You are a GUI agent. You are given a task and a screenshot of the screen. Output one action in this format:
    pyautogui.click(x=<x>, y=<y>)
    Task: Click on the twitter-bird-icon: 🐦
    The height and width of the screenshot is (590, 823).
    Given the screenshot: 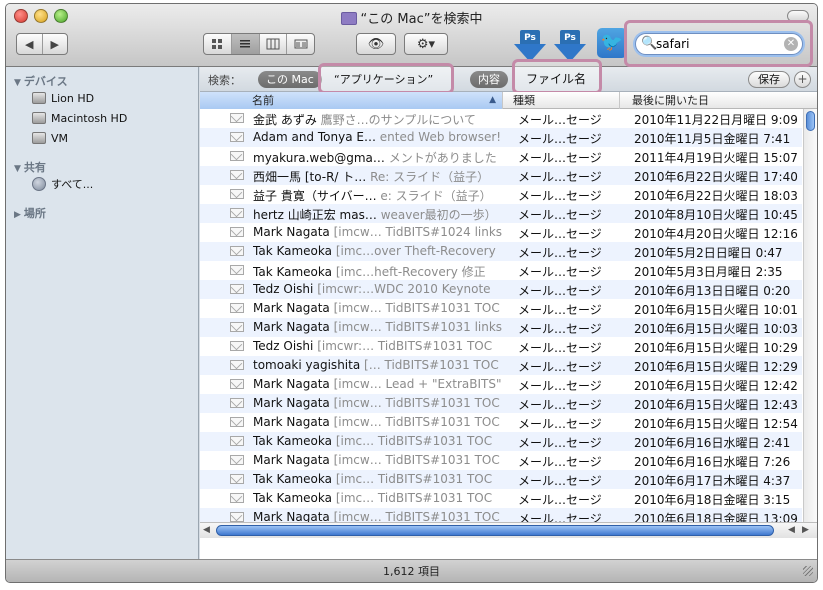 What is the action you would take?
    pyautogui.click(x=612, y=42)
    